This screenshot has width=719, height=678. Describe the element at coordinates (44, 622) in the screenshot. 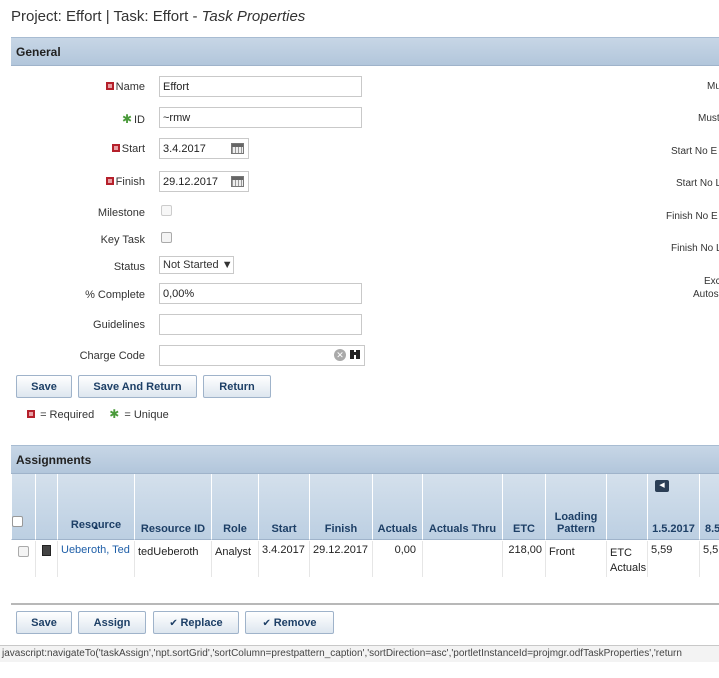

I see `assignments-save-button: Save` at that location.